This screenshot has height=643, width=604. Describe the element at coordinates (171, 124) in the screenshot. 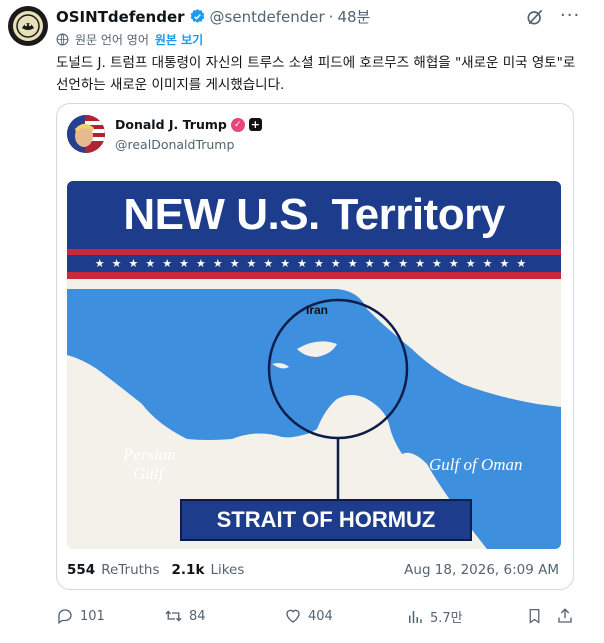

I see `quoted-author-name: Donald J. Trump` at that location.